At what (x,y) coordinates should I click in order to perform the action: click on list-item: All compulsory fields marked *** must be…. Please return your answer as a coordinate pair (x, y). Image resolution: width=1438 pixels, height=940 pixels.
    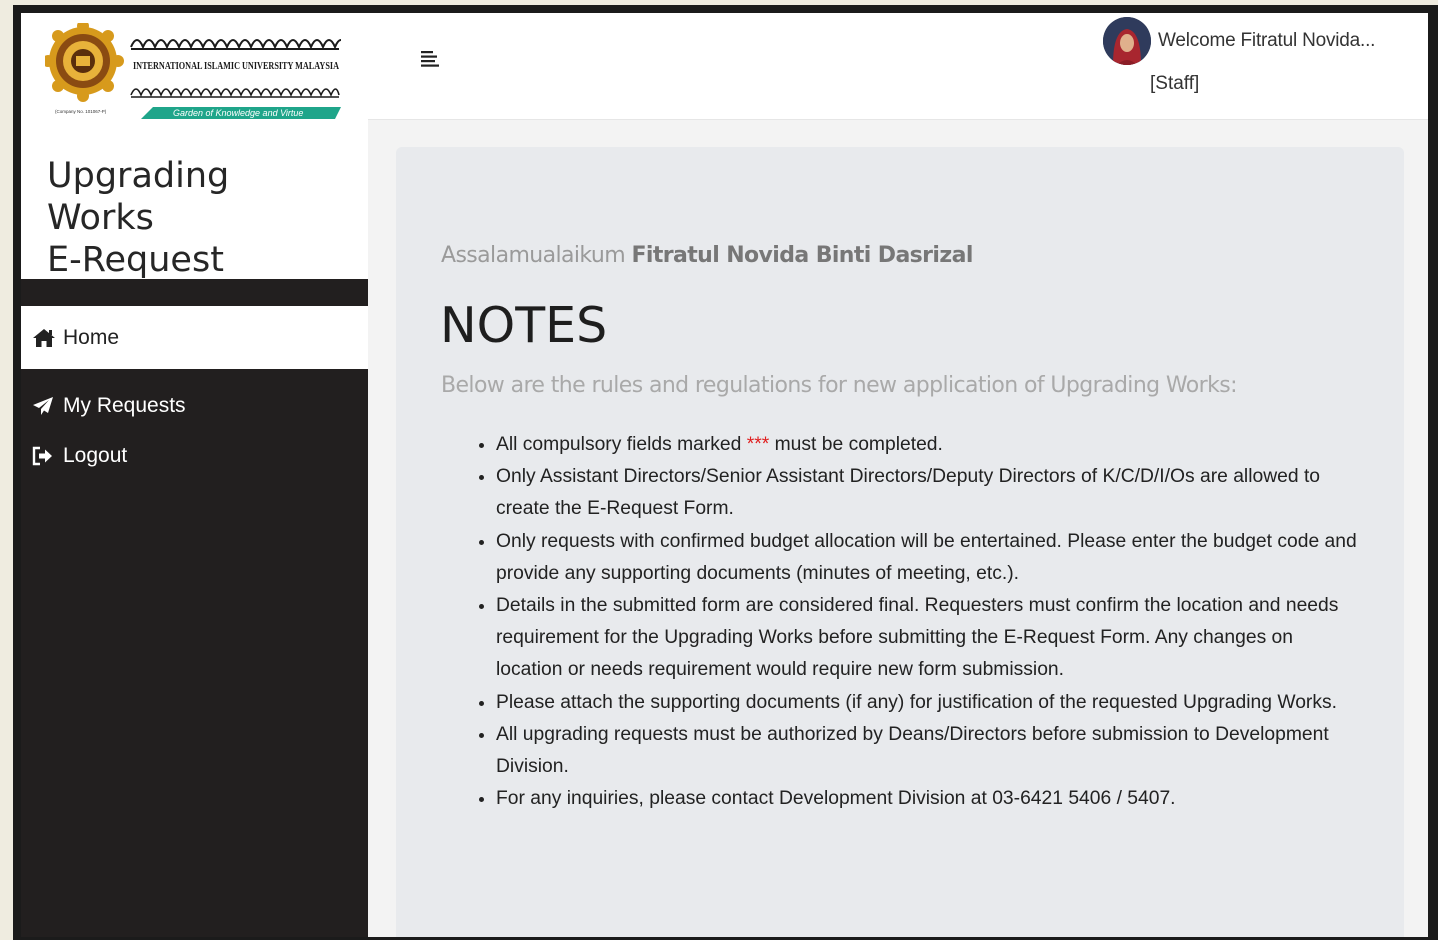
    Looking at the image, I should click on (929, 445).